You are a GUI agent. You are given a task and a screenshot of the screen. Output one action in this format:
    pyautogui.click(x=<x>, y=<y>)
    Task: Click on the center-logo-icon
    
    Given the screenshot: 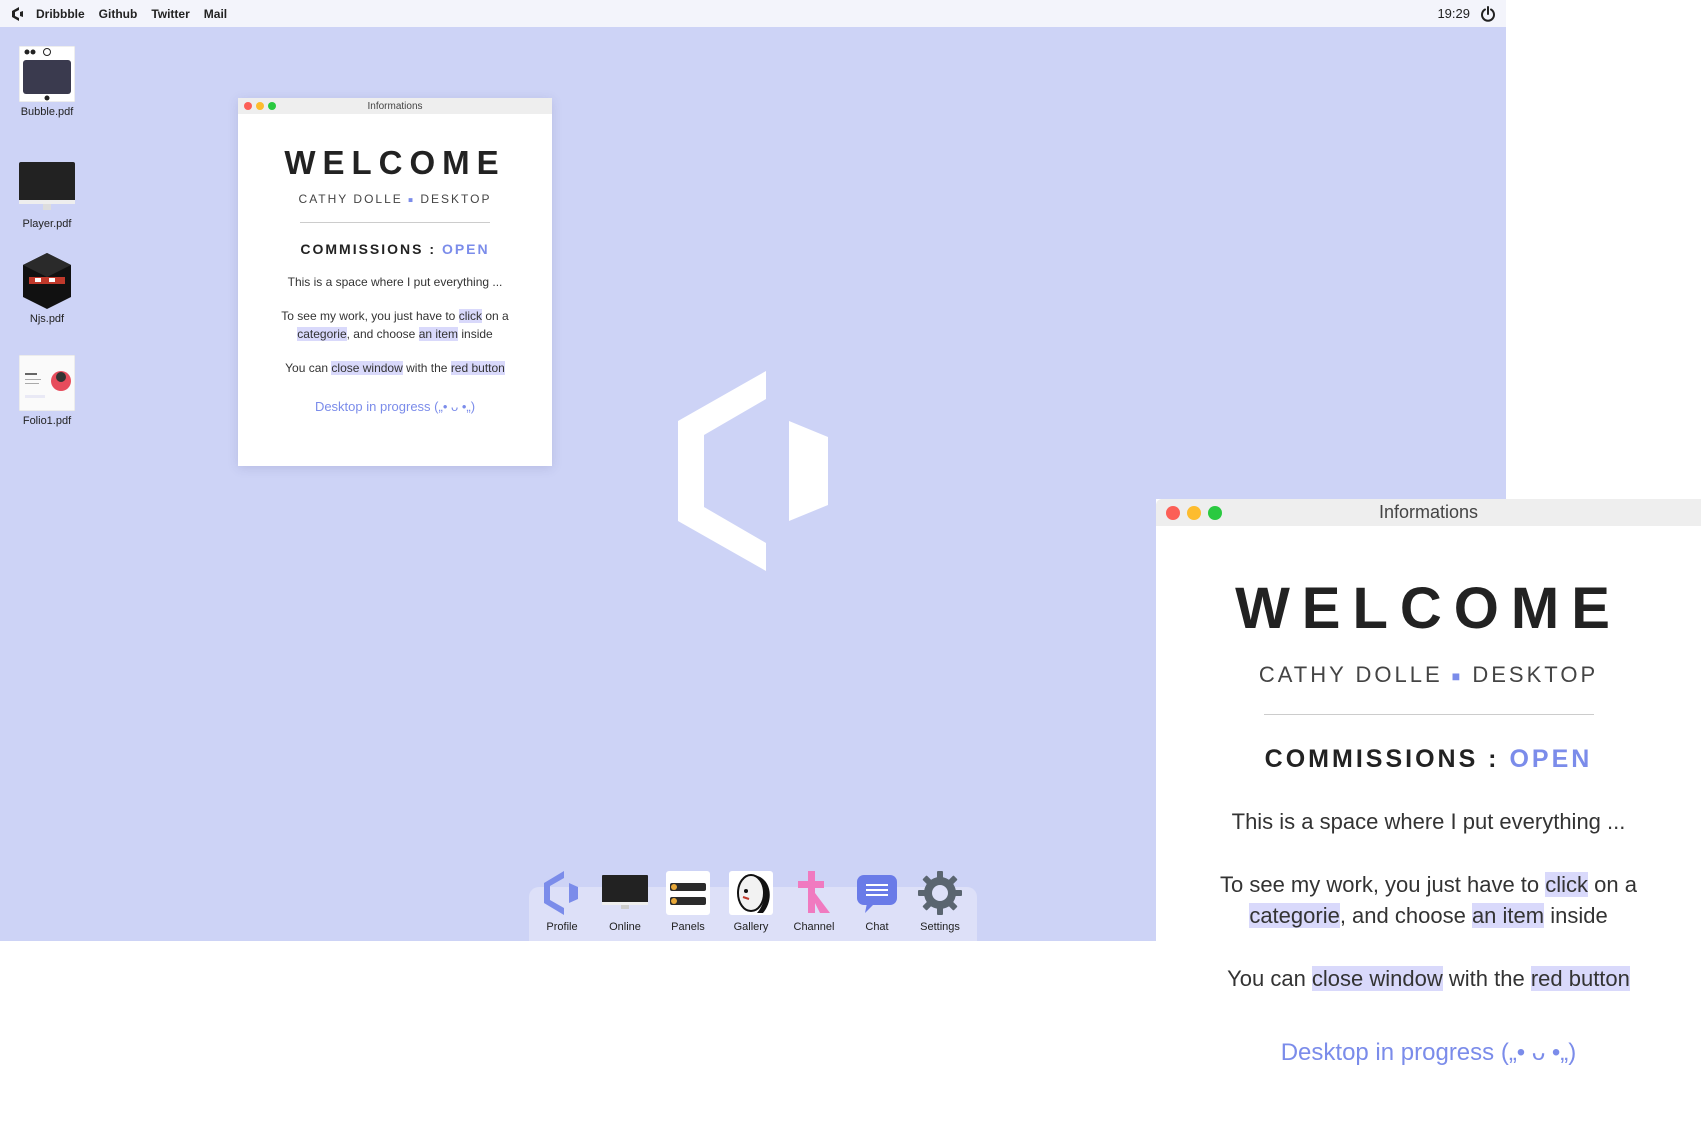 What is the action you would take?
    pyautogui.click(x=753, y=471)
    